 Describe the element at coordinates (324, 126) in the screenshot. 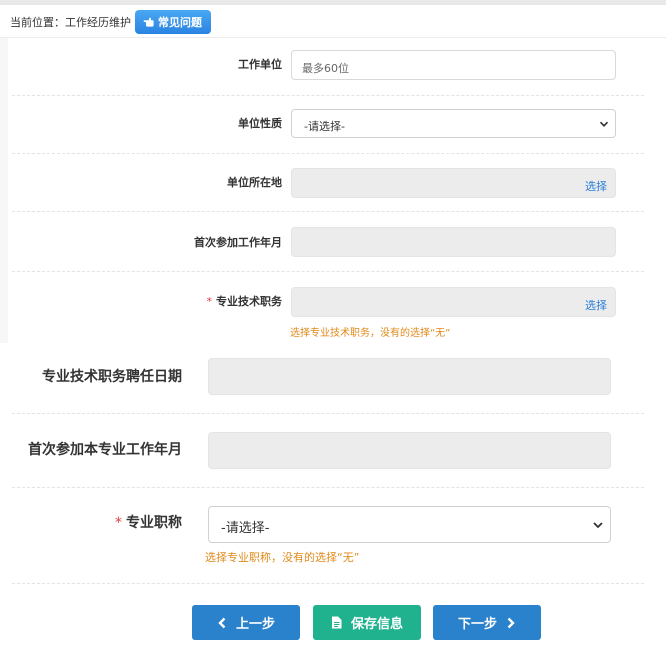

I see `unit-type-value: -请选择-` at that location.